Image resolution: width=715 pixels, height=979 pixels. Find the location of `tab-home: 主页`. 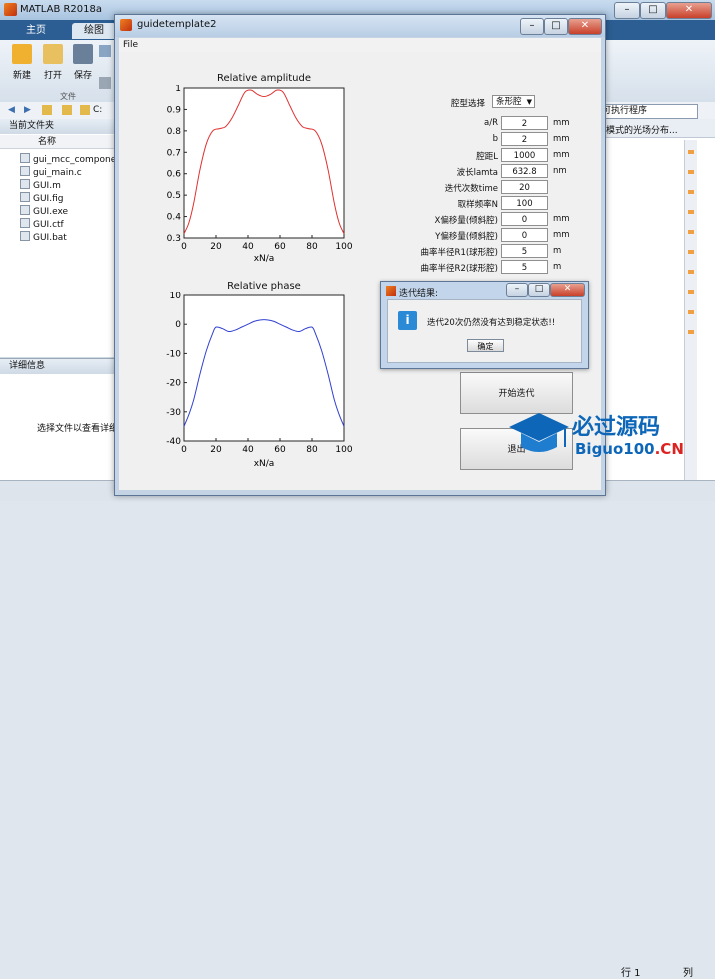

tab-home: 主页 is located at coordinates (36, 31).